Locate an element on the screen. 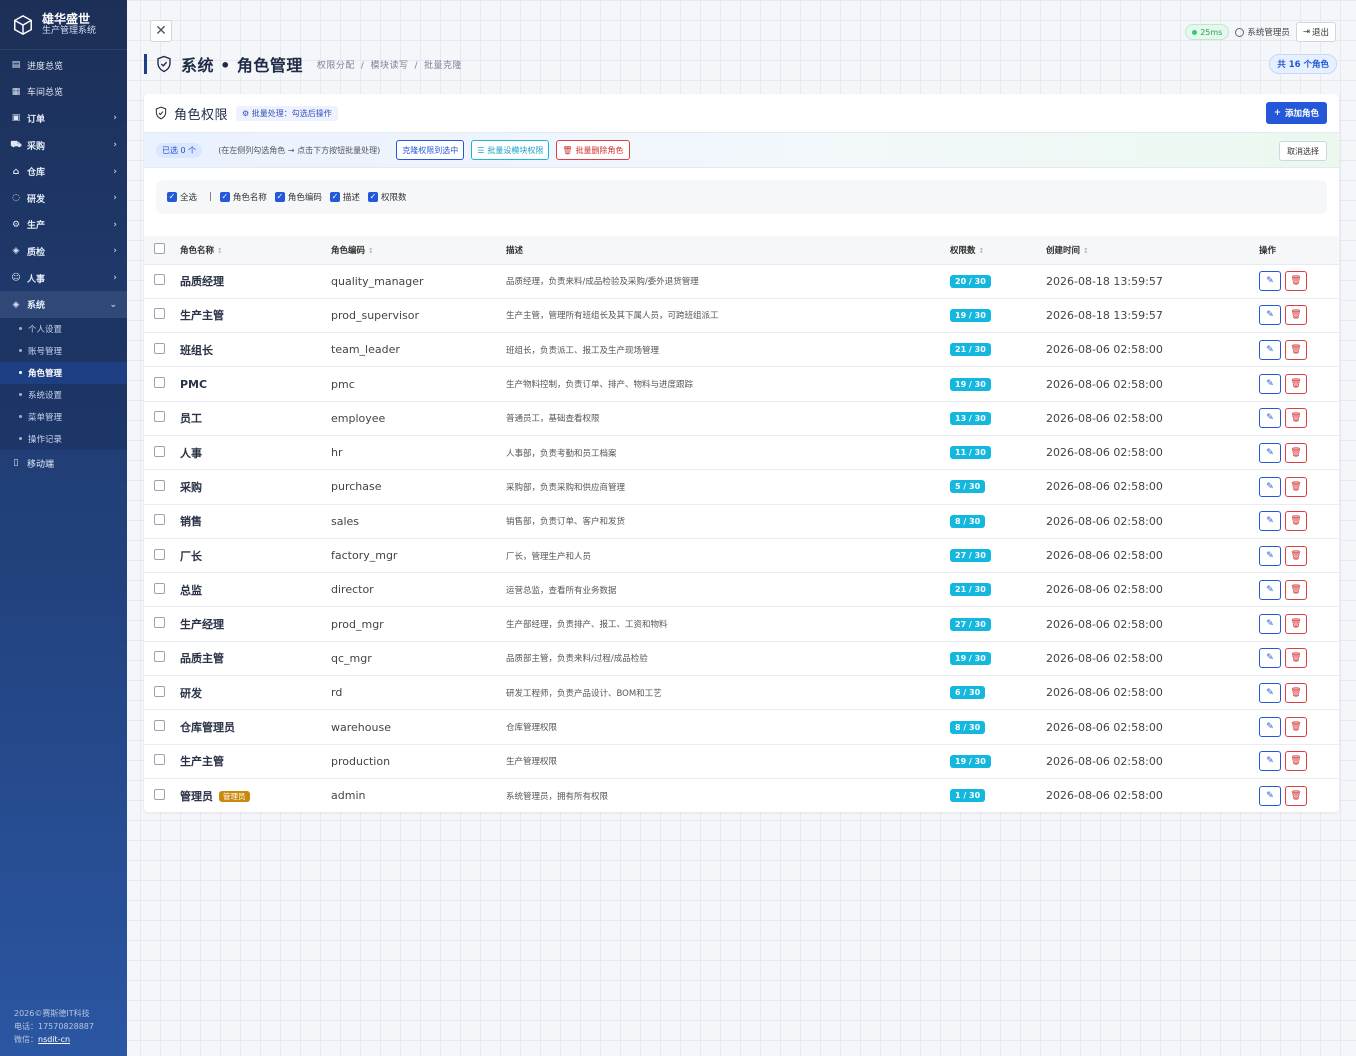 The image size is (1356, 1056). nav-item-mobile: ▯ 移动端 is located at coordinates (63, 463).